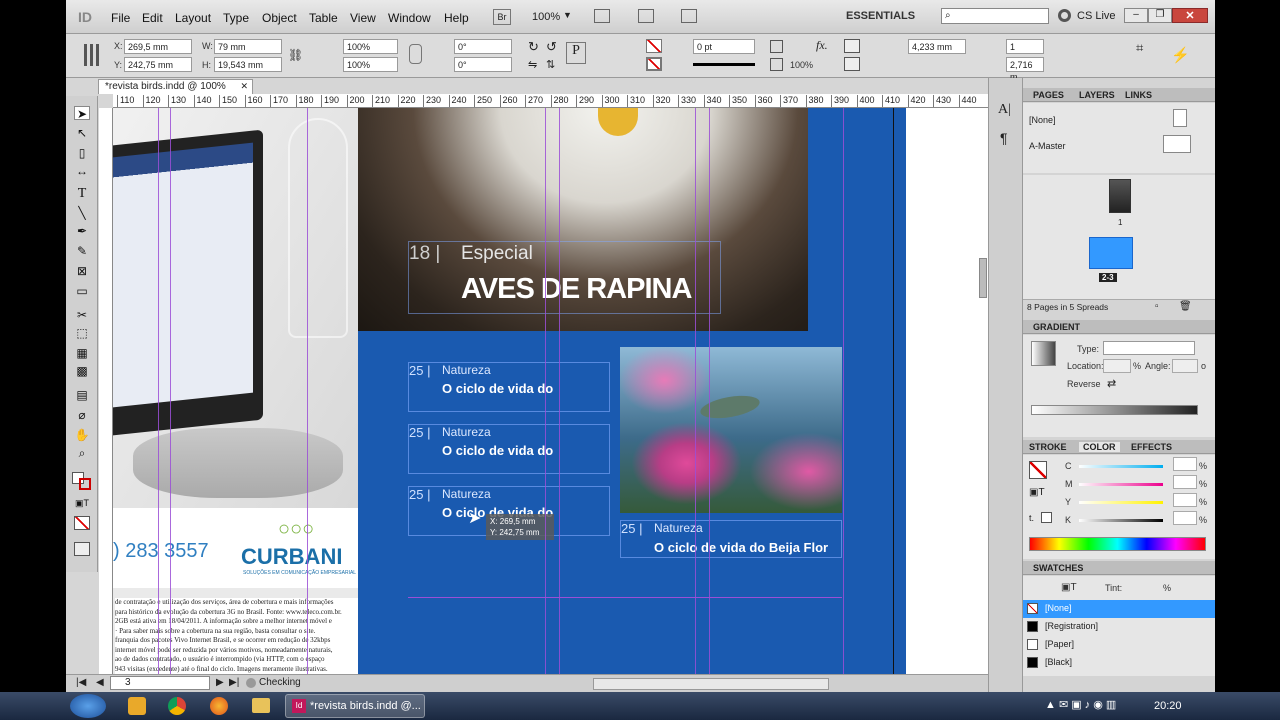  I want to click on pen-tool-icon: ✒, so click(82, 231).